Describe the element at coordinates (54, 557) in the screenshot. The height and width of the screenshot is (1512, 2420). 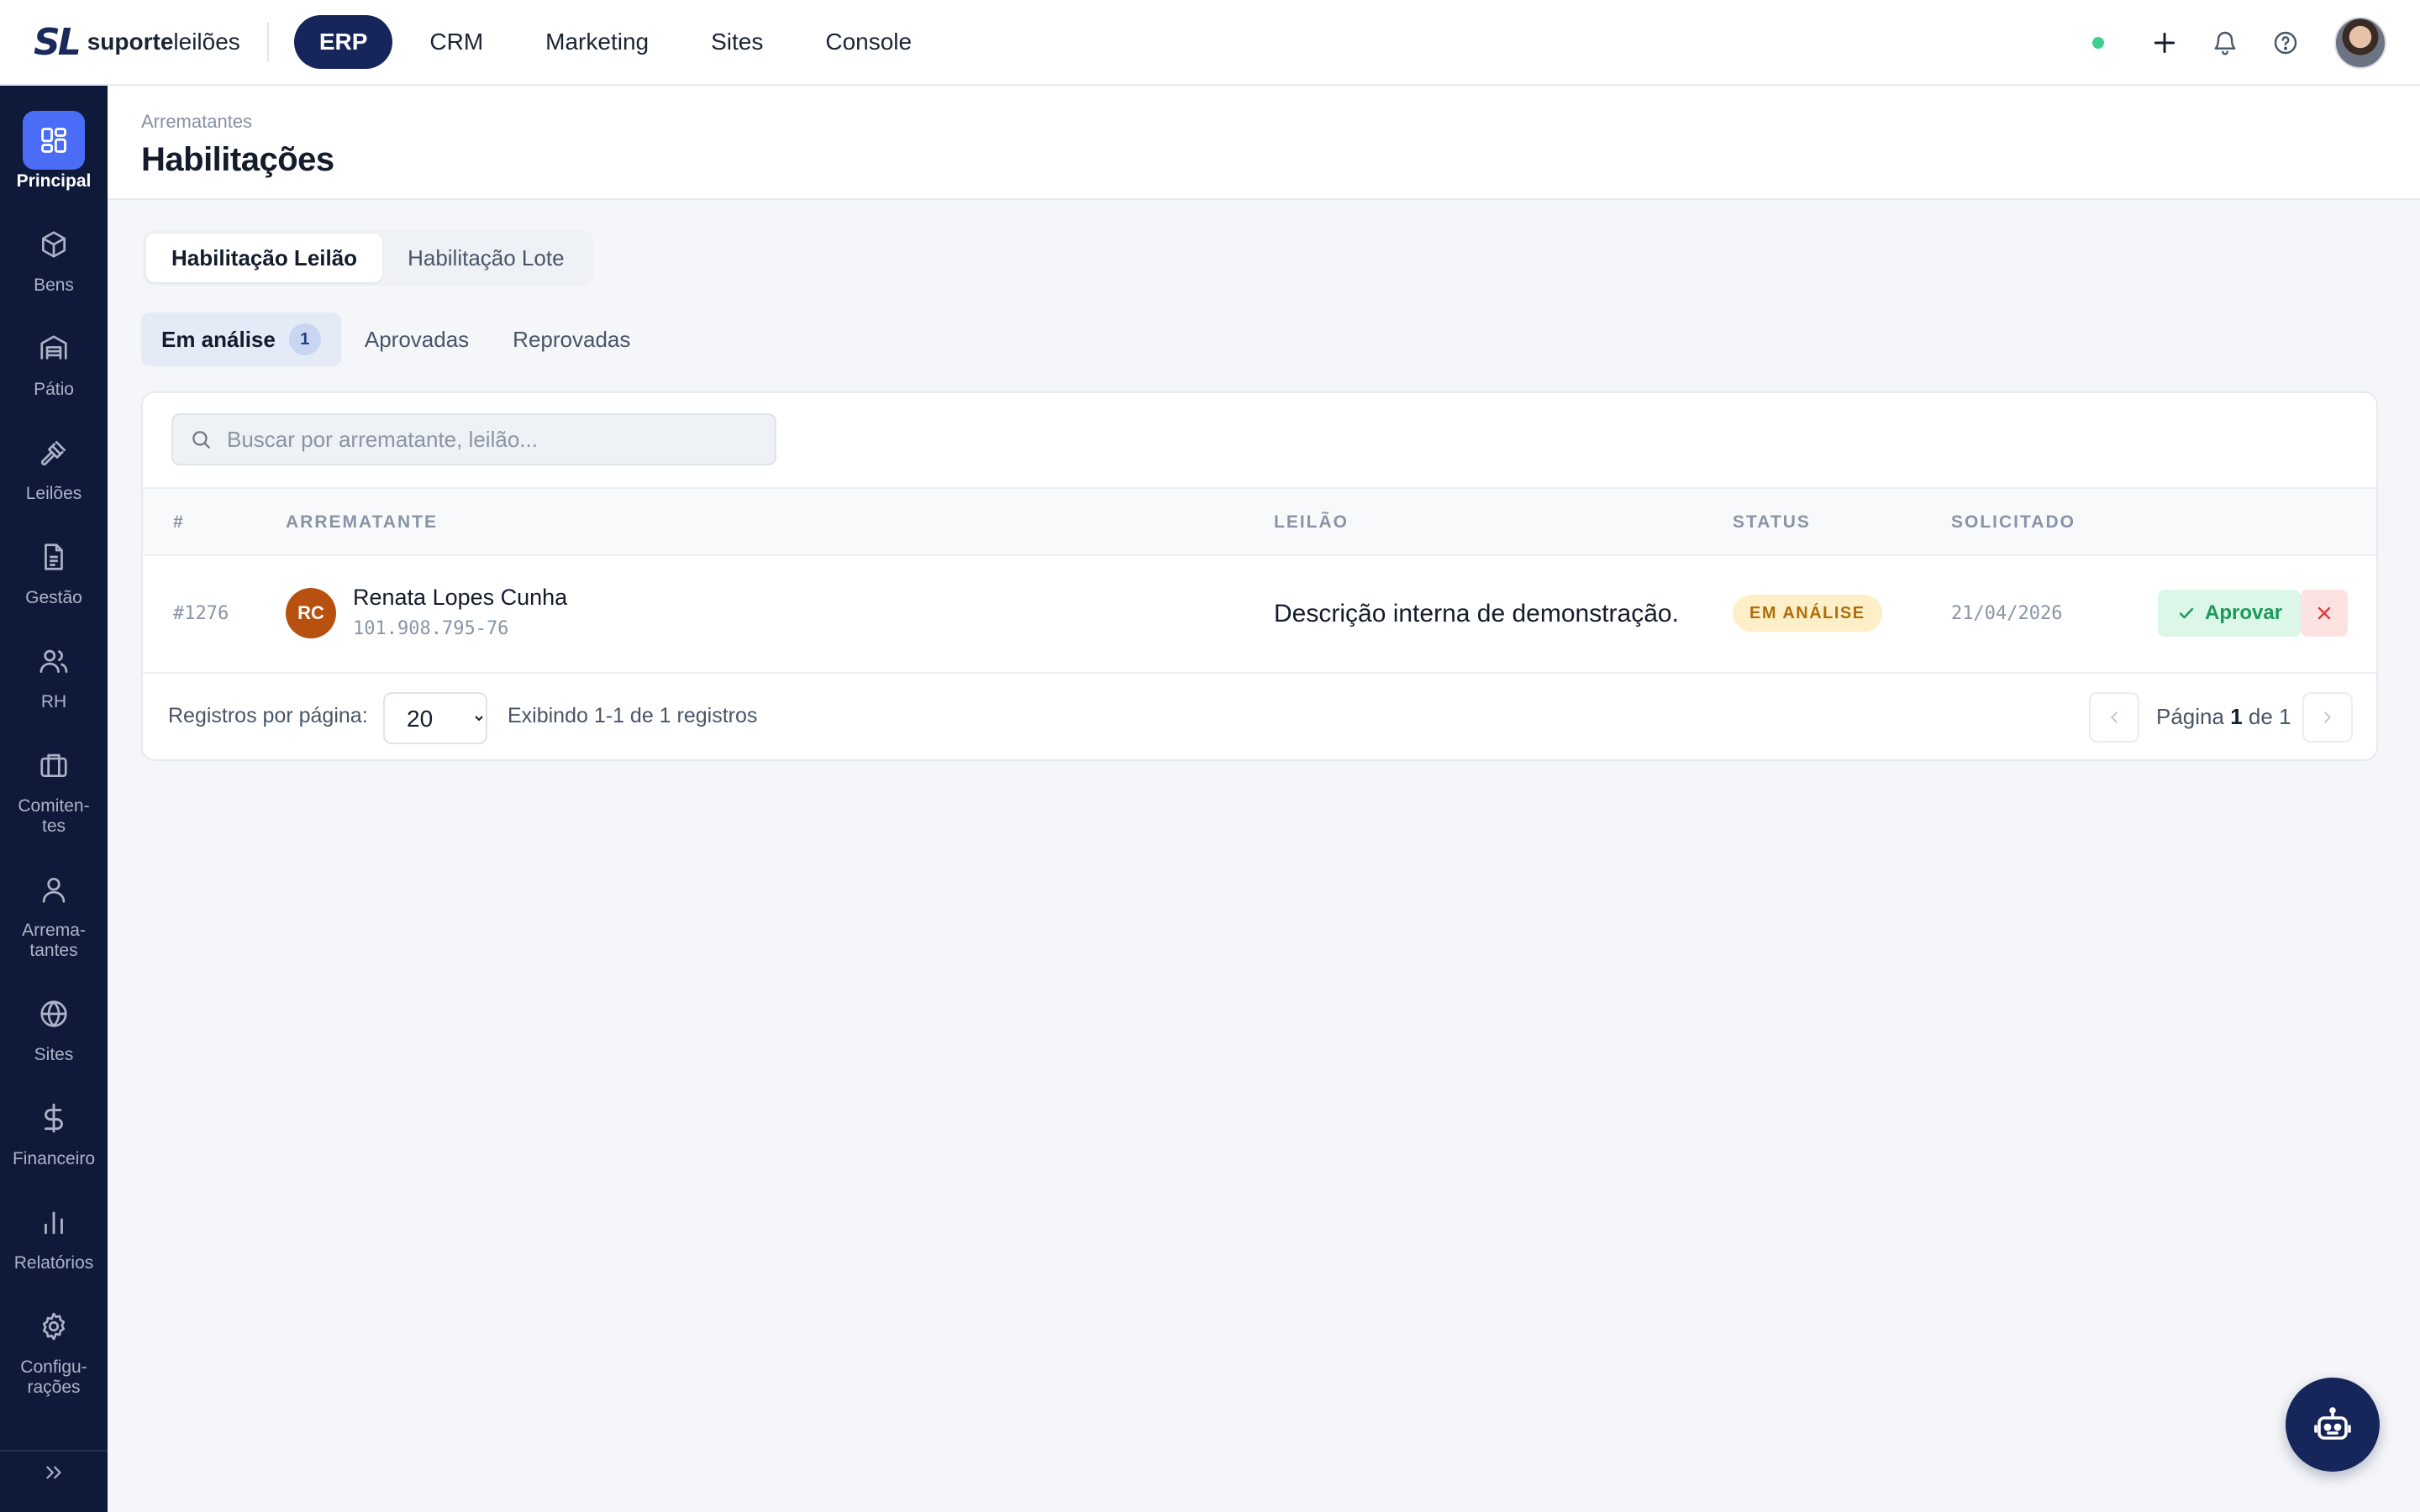
I see `document-icon` at that location.